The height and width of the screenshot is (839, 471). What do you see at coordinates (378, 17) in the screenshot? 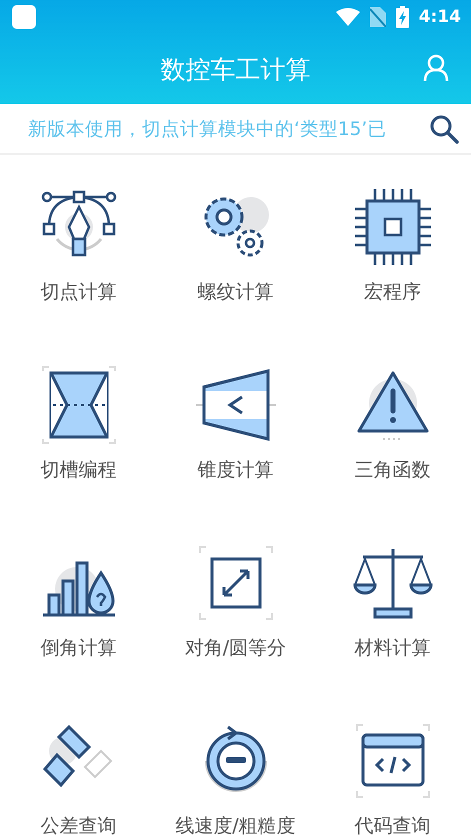
I see `no-sim-icon` at bounding box center [378, 17].